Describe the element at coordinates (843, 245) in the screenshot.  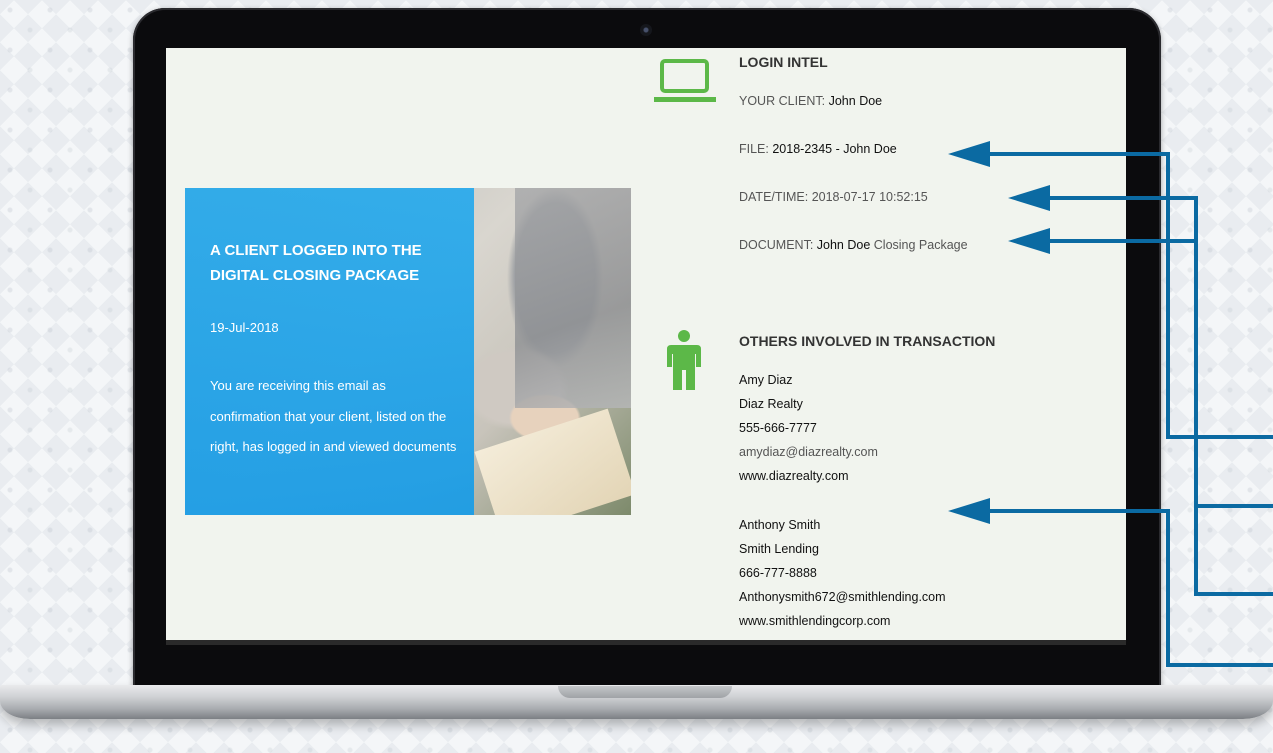
I see `document-value: John Doe` at that location.